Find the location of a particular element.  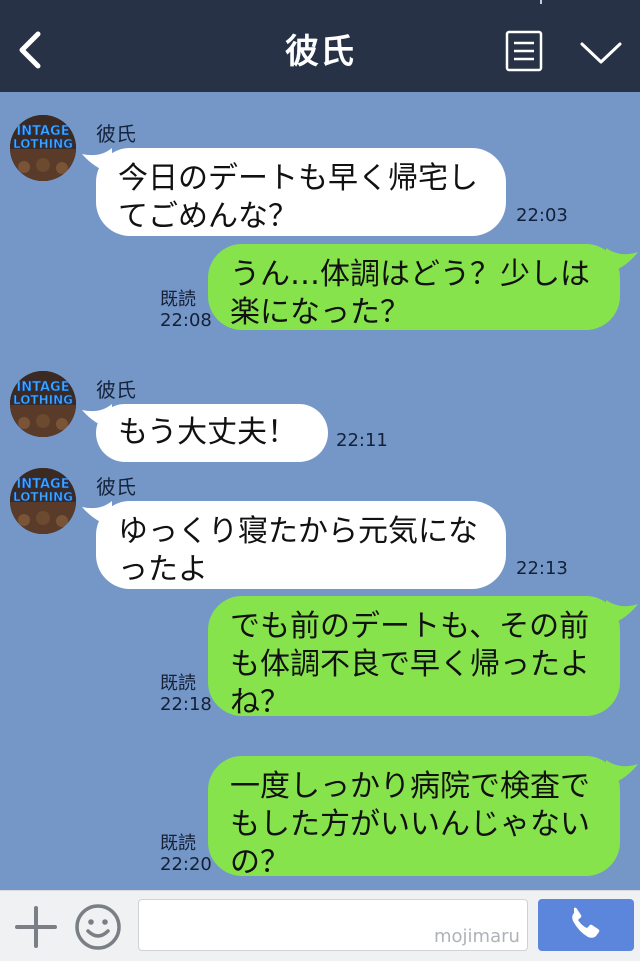

message-text: うん…体調はどう？少しは 楽になった？ is located at coordinates (410, 293).